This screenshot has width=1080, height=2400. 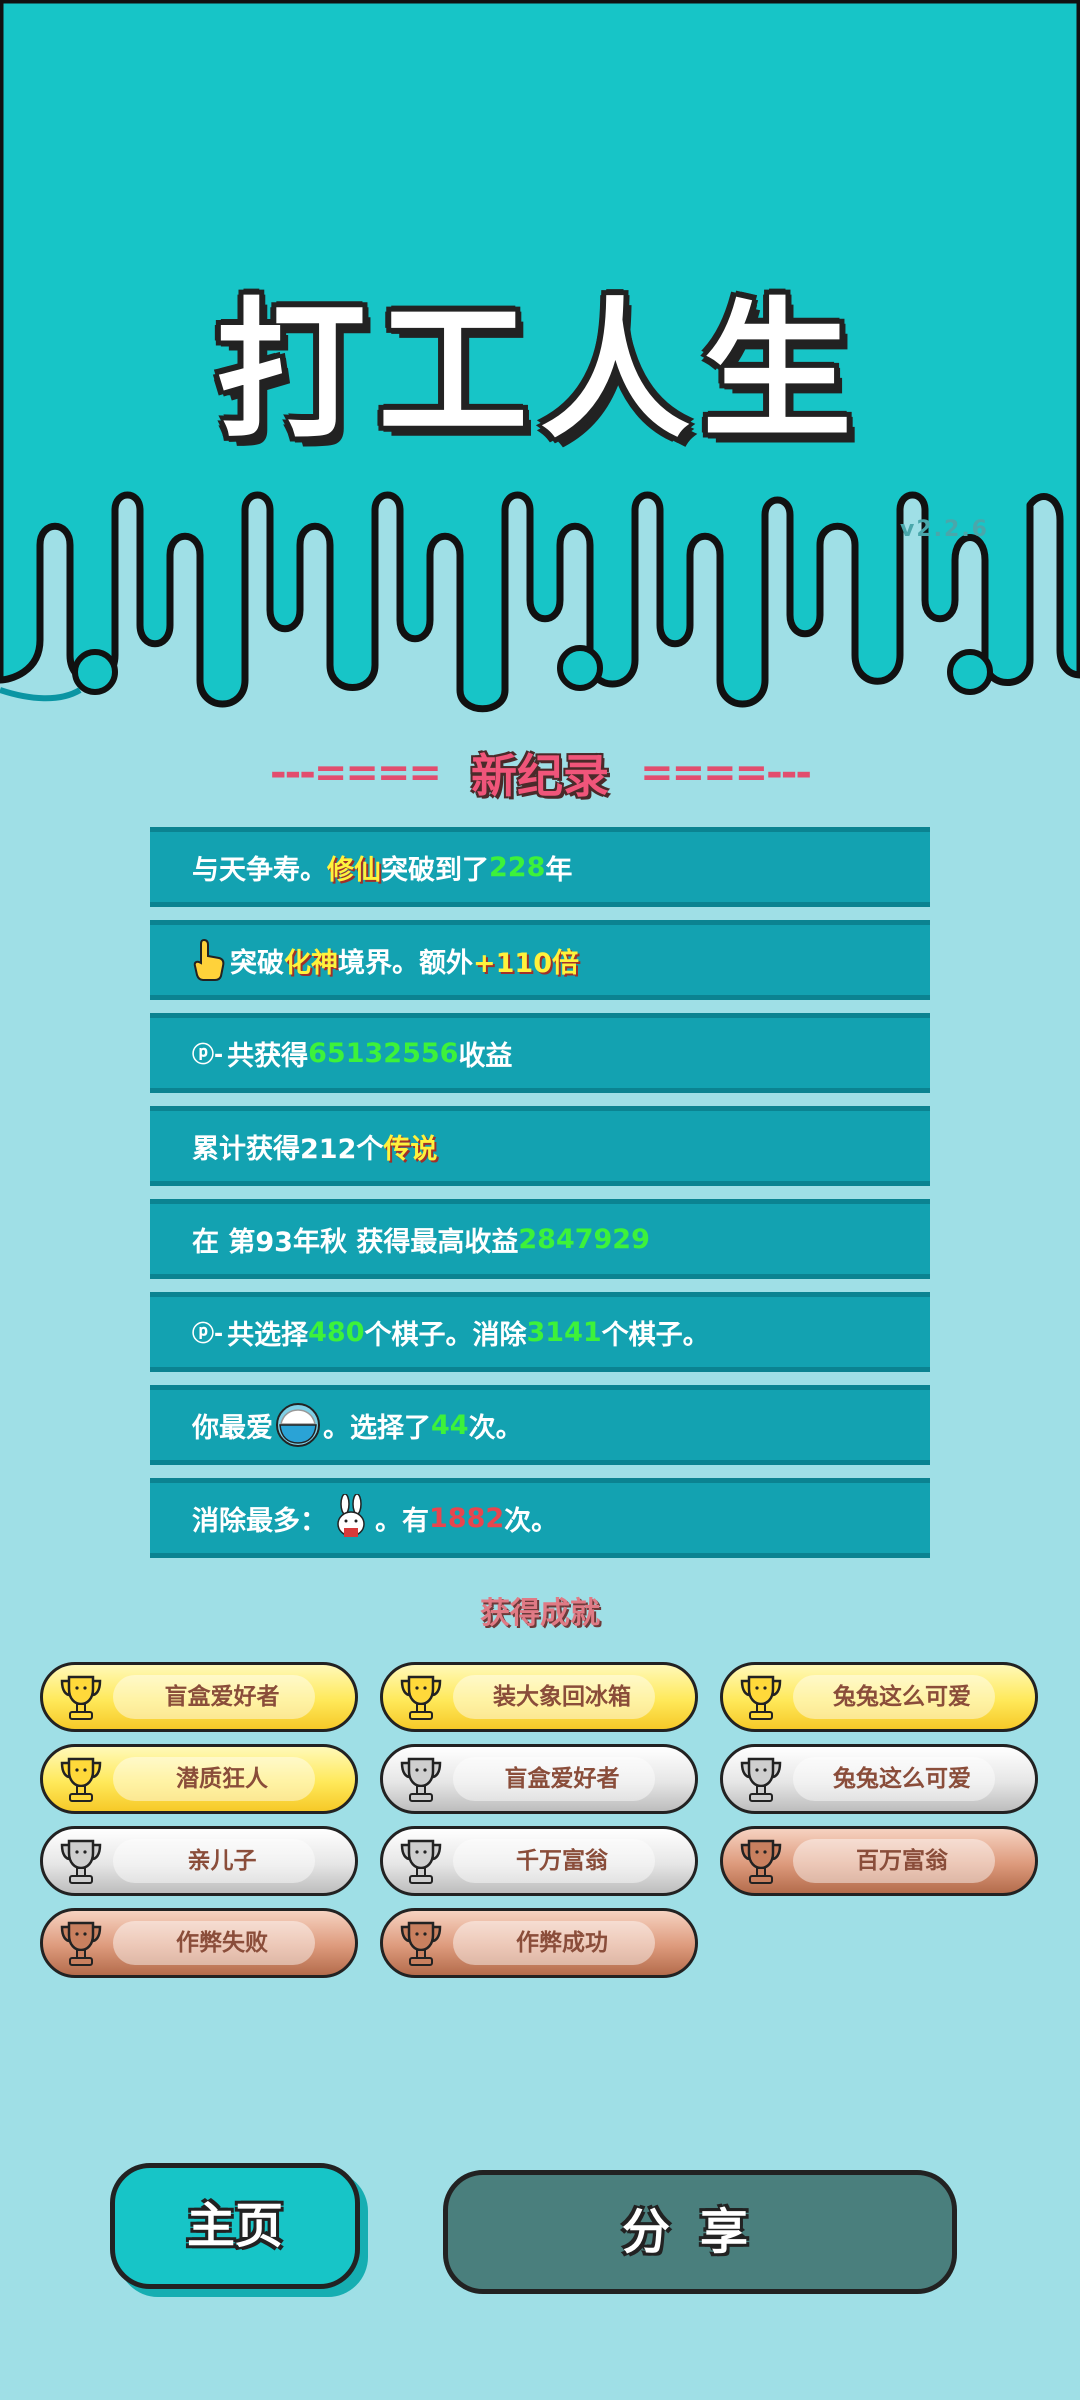 I want to click on record-row-breakthrough: 突破 化神 境界。额外 +110倍, so click(x=540, y=960).